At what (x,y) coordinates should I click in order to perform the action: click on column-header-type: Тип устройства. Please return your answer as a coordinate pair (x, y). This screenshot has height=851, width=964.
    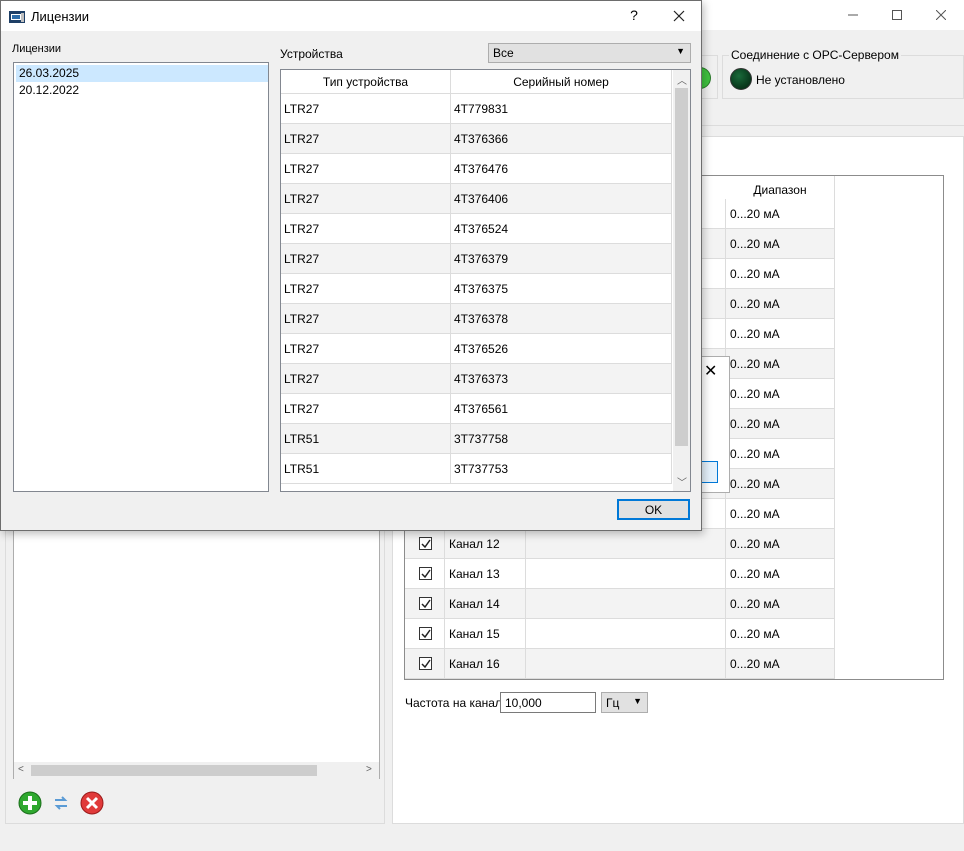
    Looking at the image, I should click on (366, 82).